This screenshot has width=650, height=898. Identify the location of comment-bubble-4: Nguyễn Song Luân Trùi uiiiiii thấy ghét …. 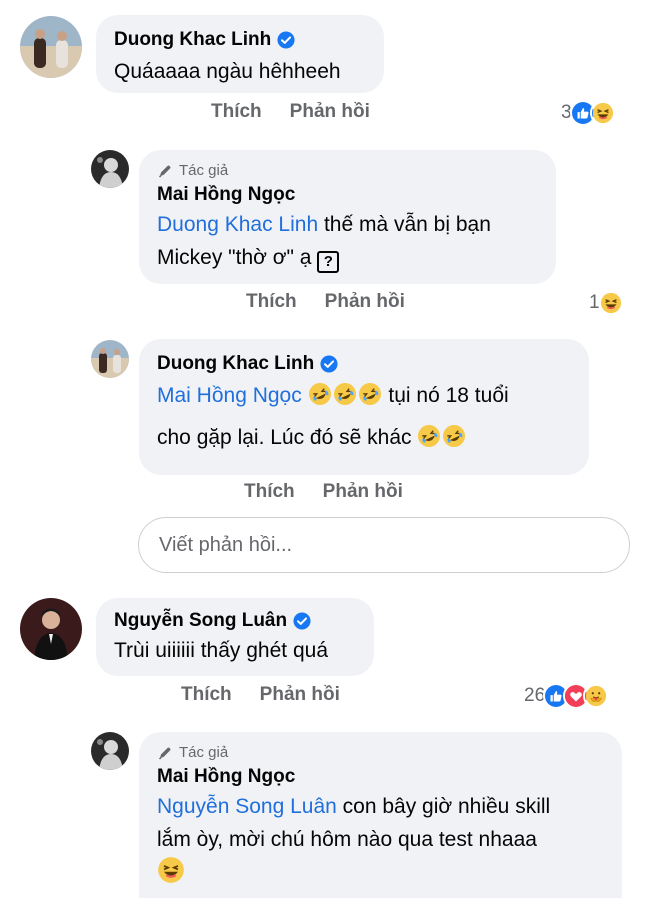
(235, 637).